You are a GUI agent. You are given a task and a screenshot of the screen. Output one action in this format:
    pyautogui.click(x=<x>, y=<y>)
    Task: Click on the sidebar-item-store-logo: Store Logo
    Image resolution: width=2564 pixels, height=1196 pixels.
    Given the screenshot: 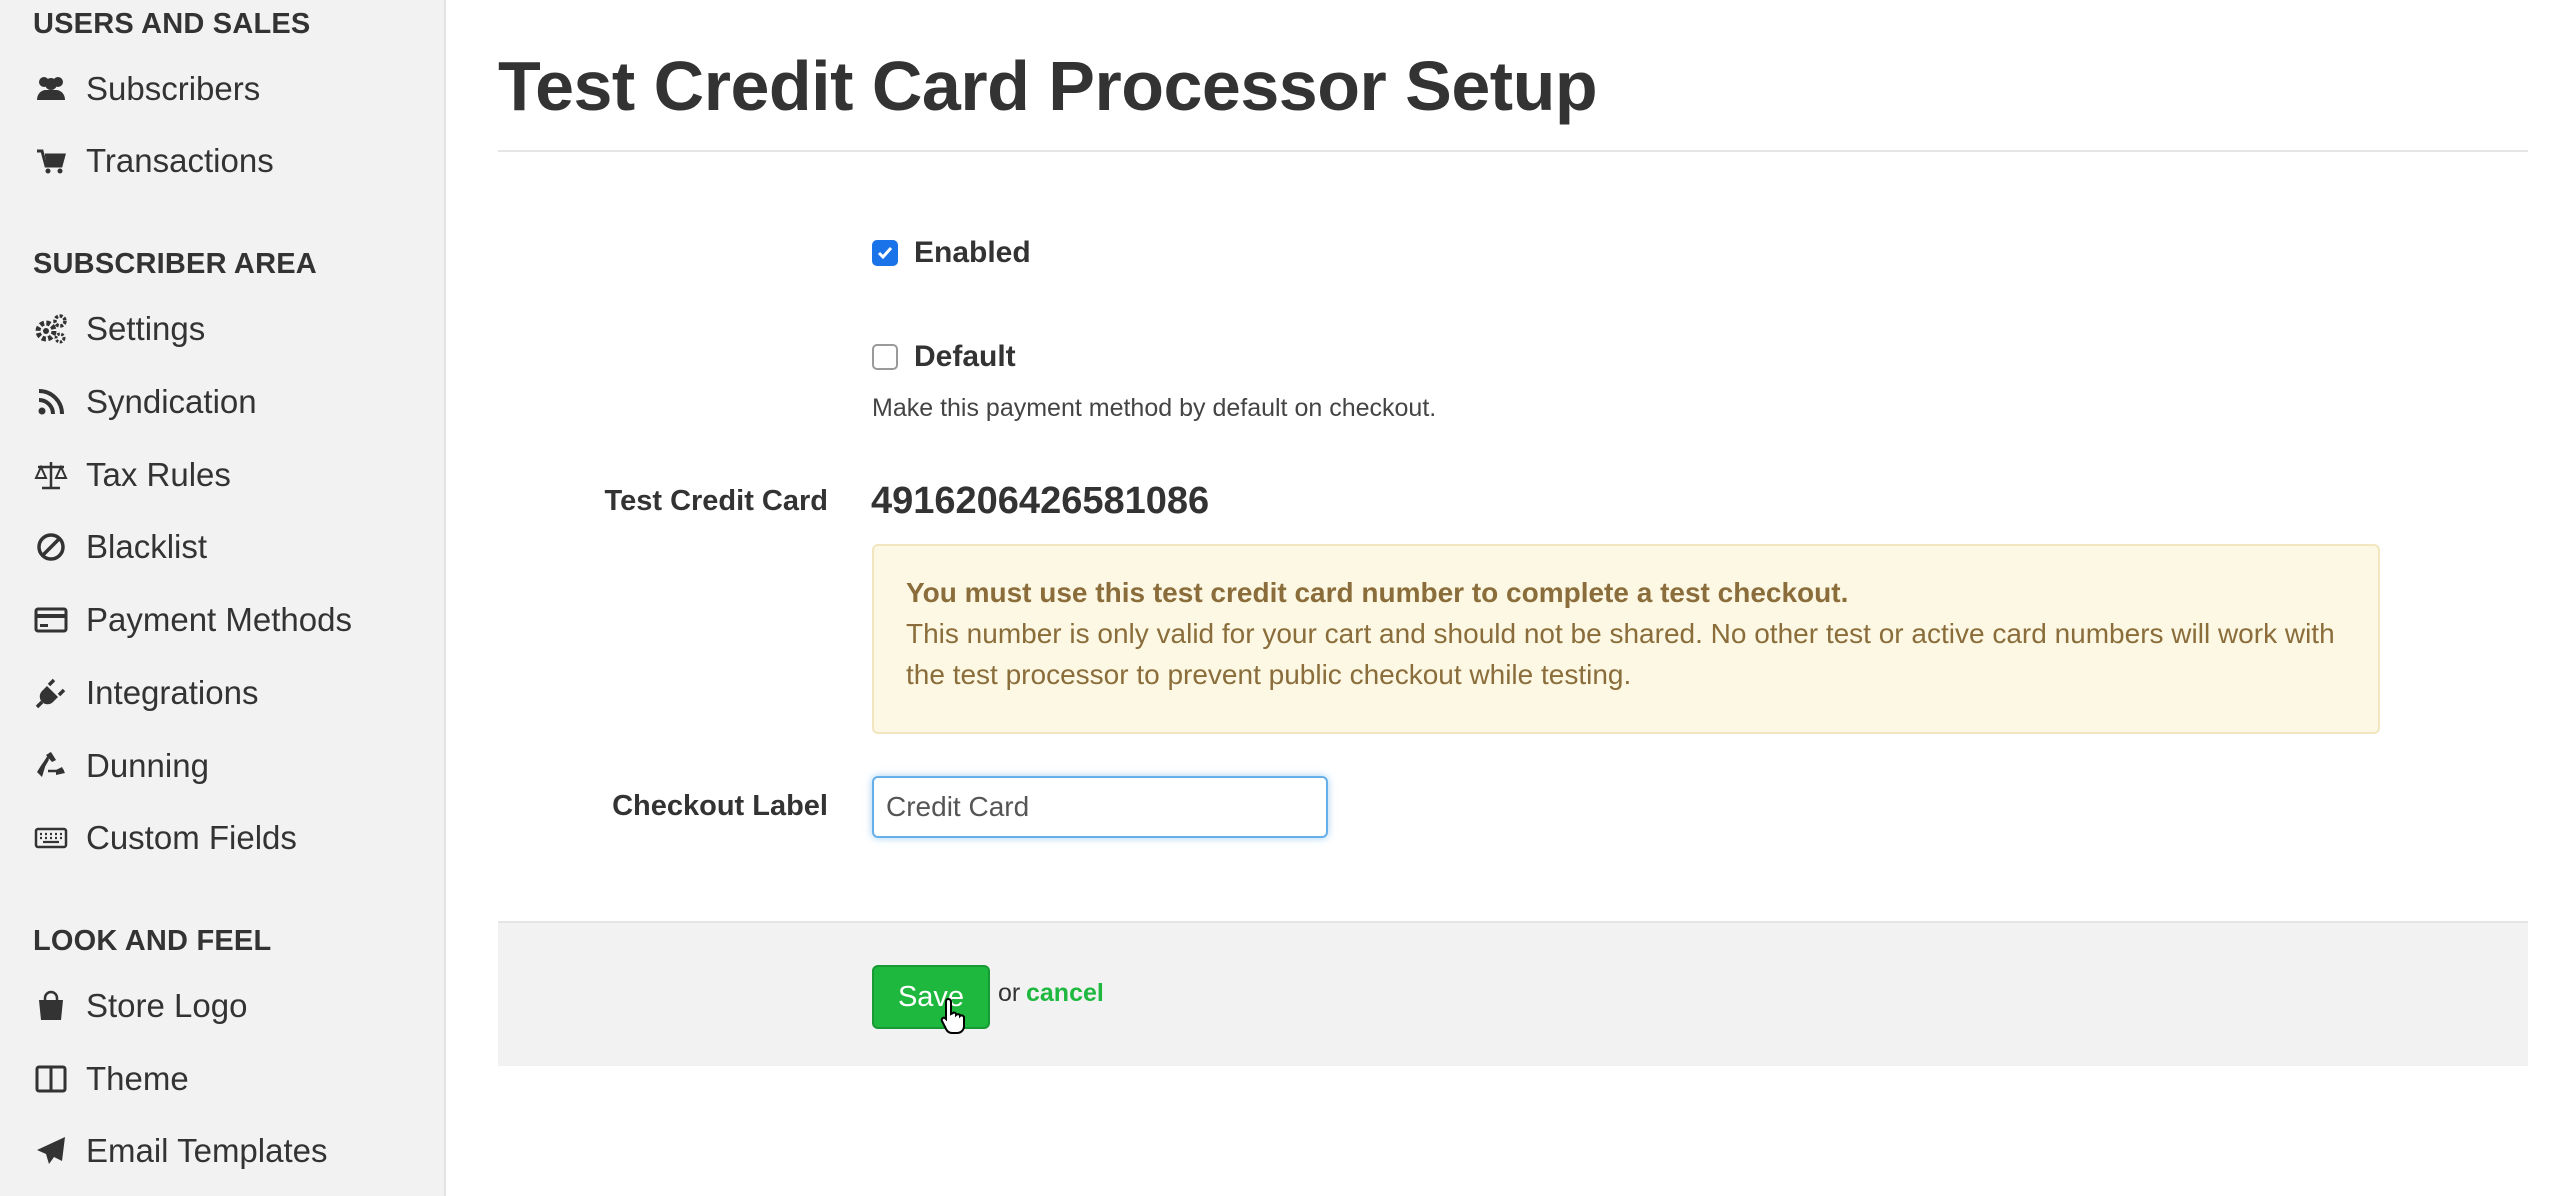 What is the action you would take?
    pyautogui.click(x=140, y=1006)
    